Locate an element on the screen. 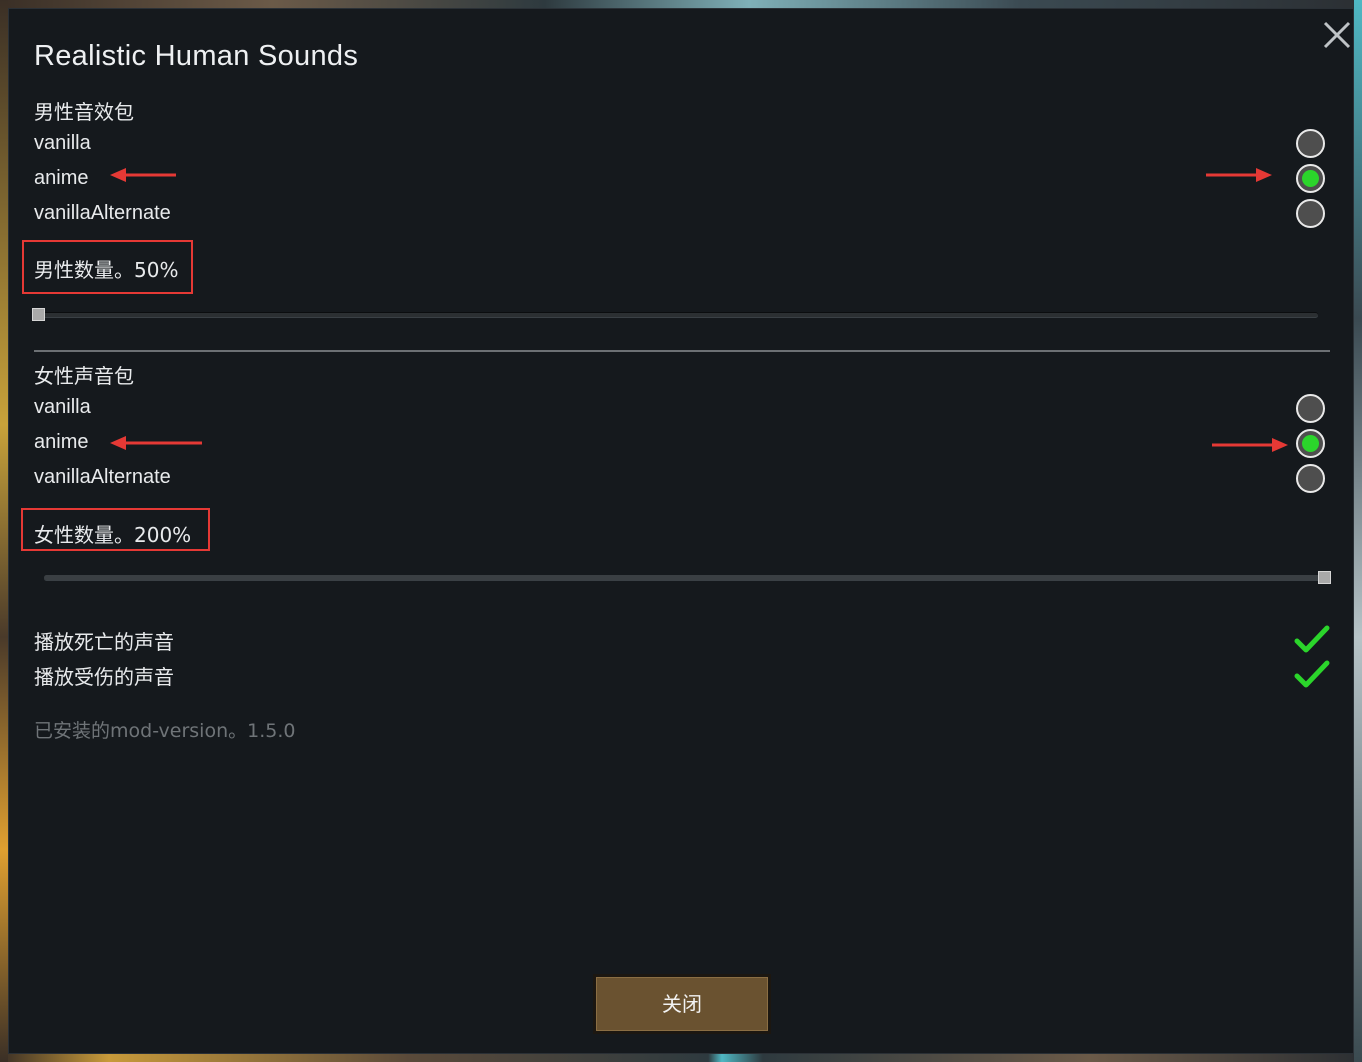 The width and height of the screenshot is (1362, 1062). male-option-vanillaalternate-label: vanillaAlternate is located at coordinates (102, 213).